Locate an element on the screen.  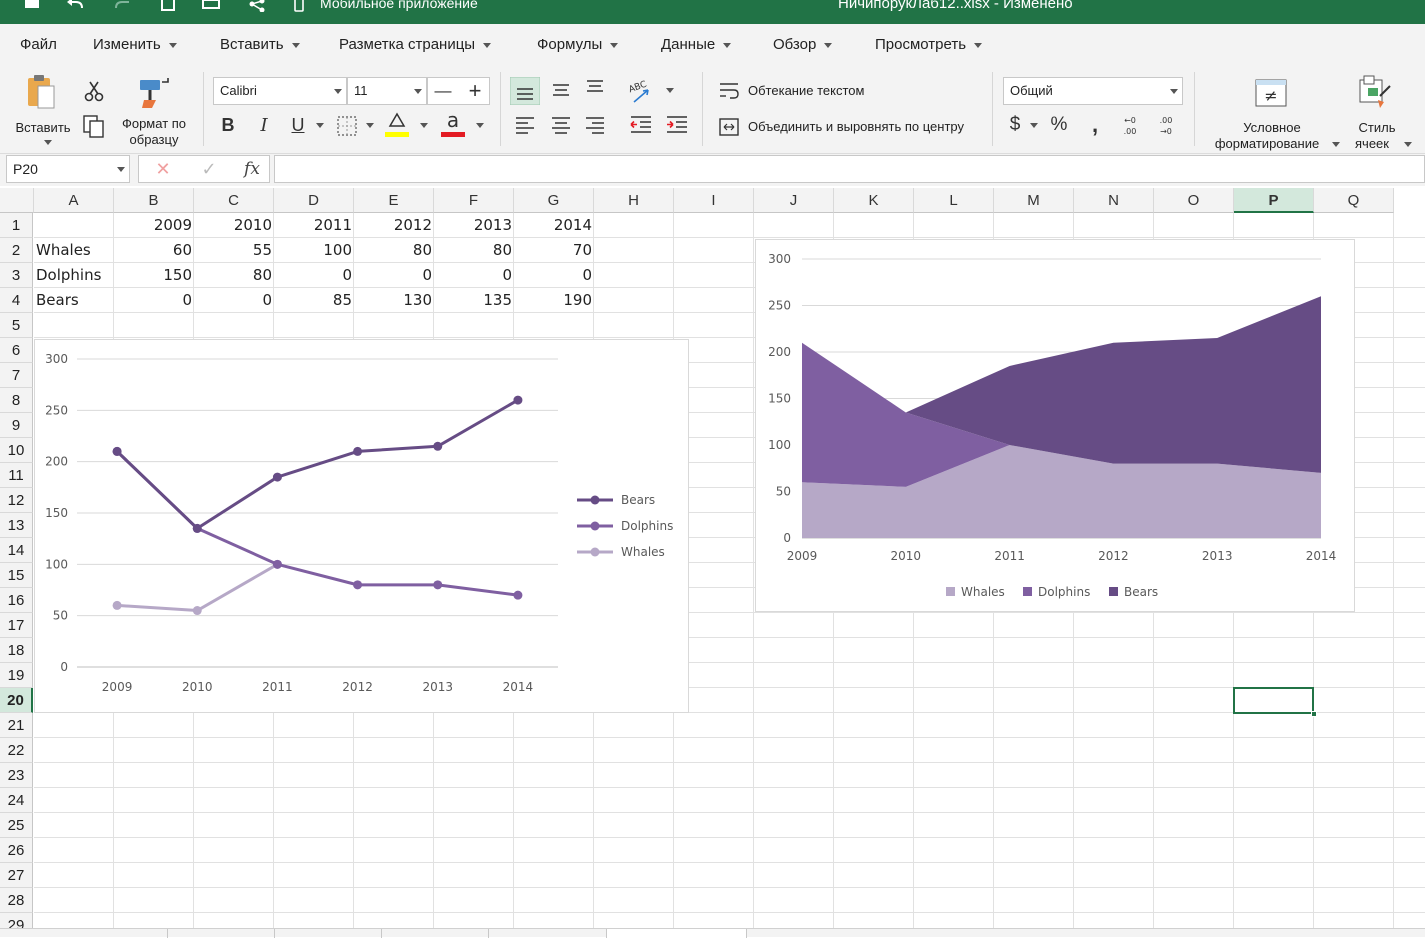
row-header-28: 28 is located at coordinates (16, 900).